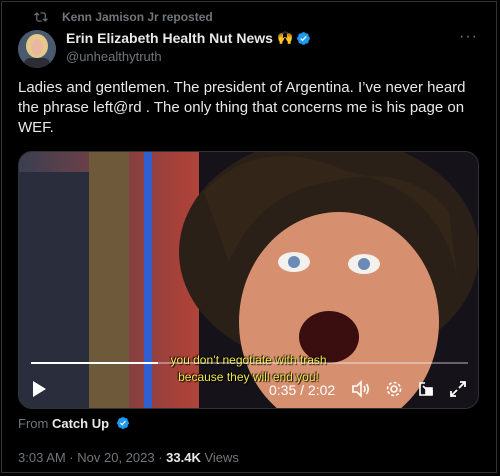 The image size is (500, 476). I want to click on progress-fill, so click(94, 363).